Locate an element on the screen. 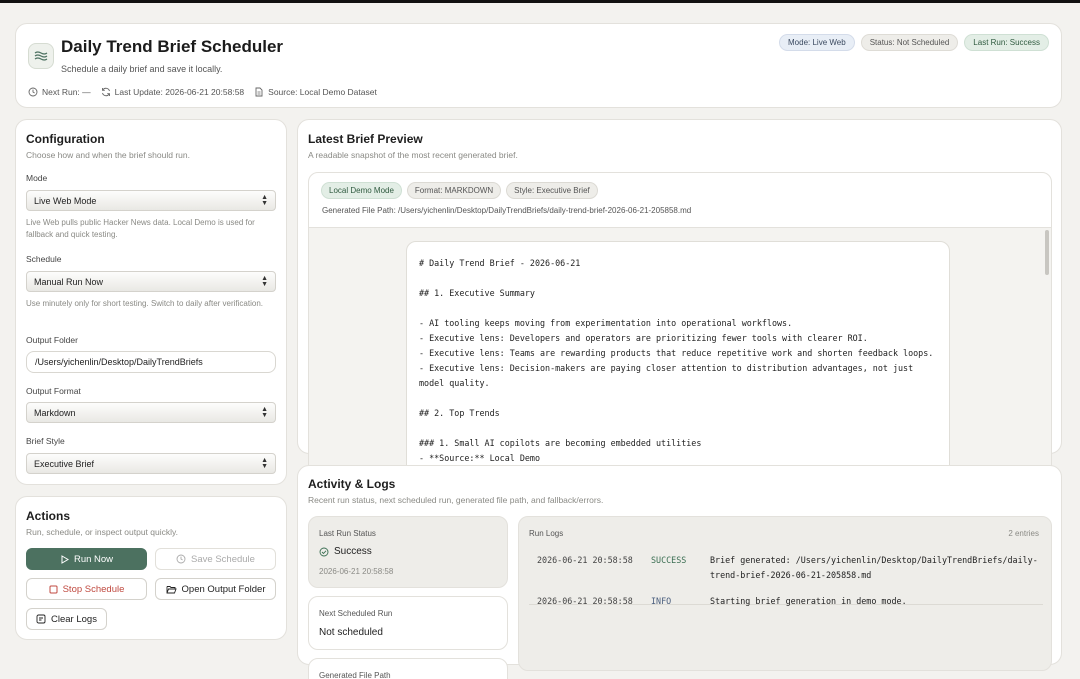 The width and height of the screenshot is (1080, 679). output-format-value: Markdown is located at coordinates (55, 412).